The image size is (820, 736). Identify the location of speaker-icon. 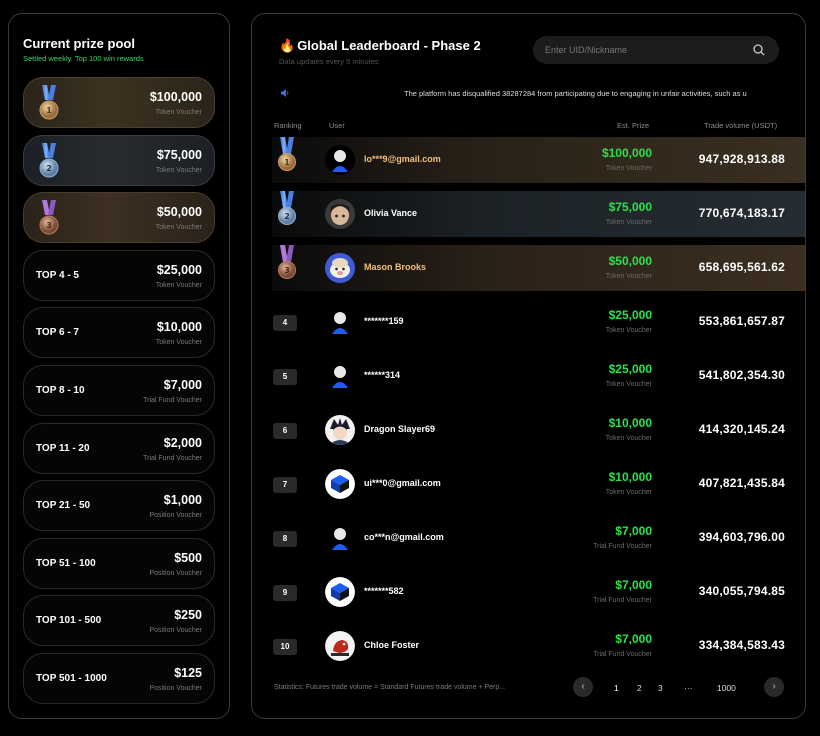
(285, 93).